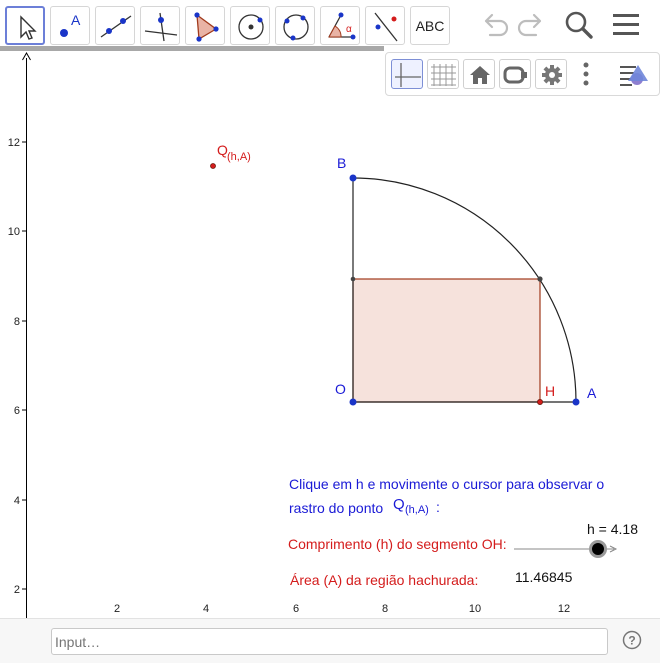 This screenshot has height=663, width=660. What do you see at coordinates (76, 20) in the screenshot?
I see `point-tool-label: A` at bounding box center [76, 20].